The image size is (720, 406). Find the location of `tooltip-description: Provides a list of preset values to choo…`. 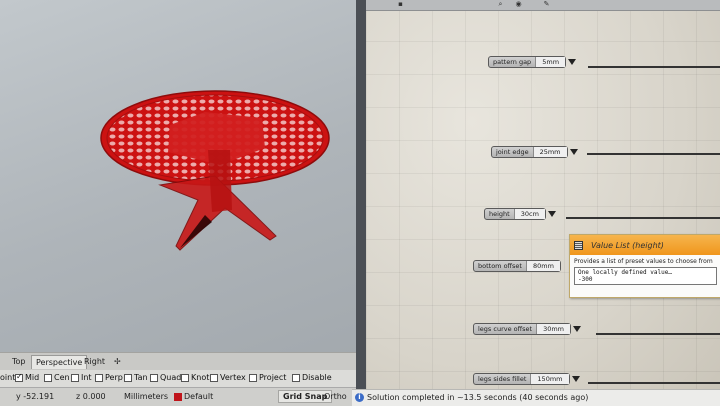

tooltip-description: Provides a list of preset values to choo… is located at coordinates (643, 261).